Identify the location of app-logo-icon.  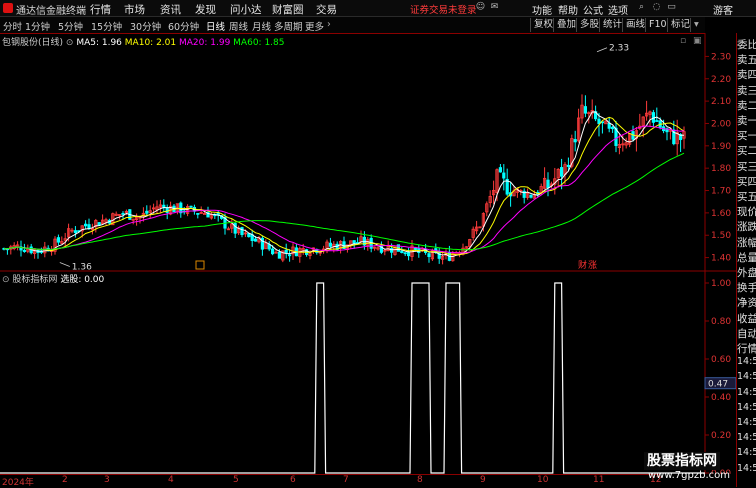
(8, 8).